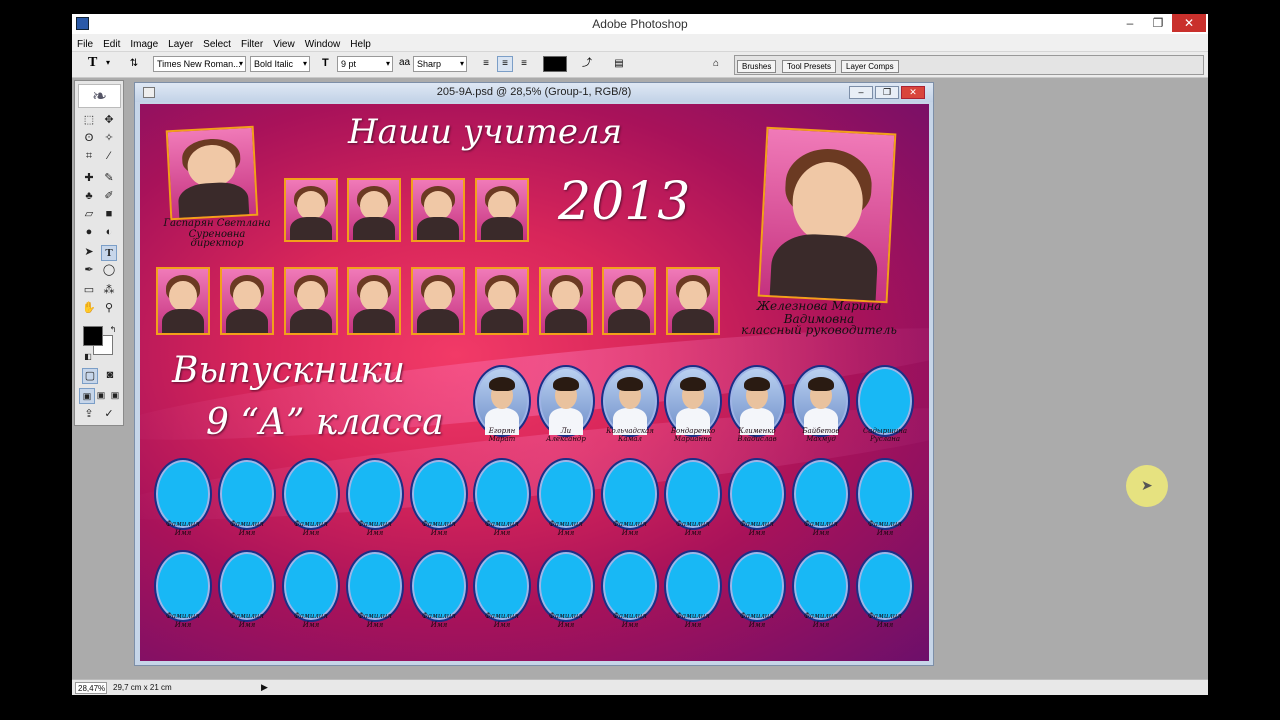  I want to click on text-color-swatch, so click(555, 64).